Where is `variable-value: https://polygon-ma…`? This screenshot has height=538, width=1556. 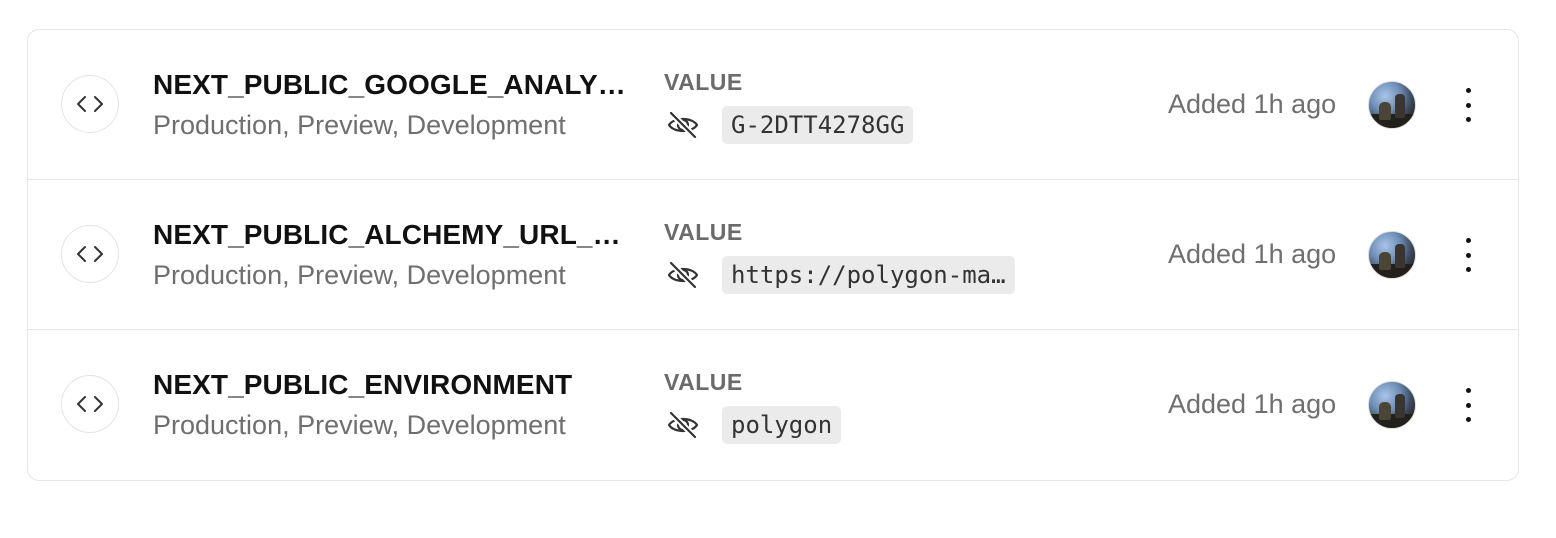
variable-value: https://polygon-ma… is located at coordinates (868, 275).